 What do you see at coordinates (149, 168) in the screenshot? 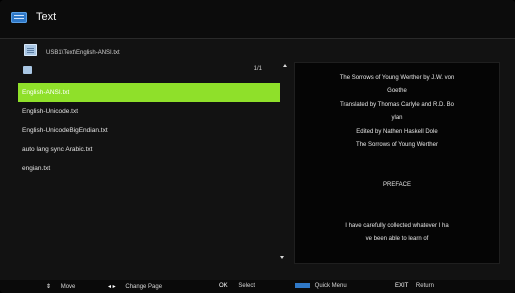
I see `list-item: engian.txt` at bounding box center [149, 168].